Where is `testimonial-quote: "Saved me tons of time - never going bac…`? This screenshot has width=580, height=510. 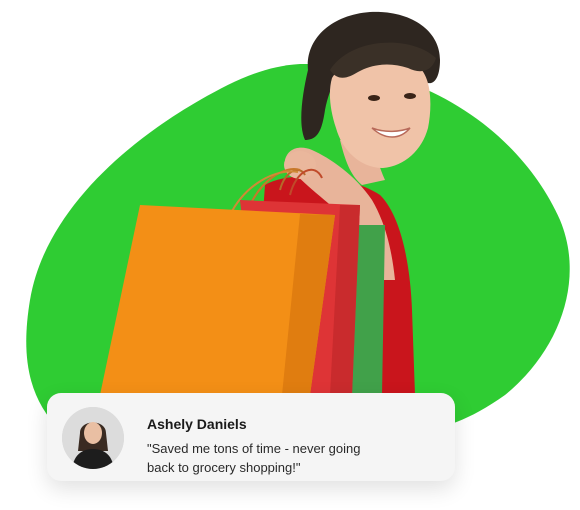
testimonial-quote: "Saved me tons of time - never going bac… is located at coordinates (254, 458).